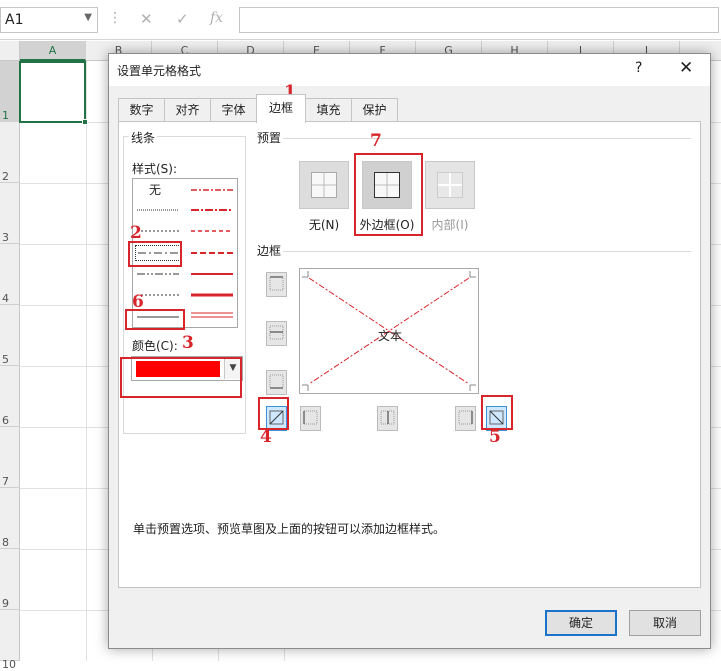  What do you see at coordinates (479, 20) in the screenshot?
I see `formula-input` at bounding box center [479, 20].